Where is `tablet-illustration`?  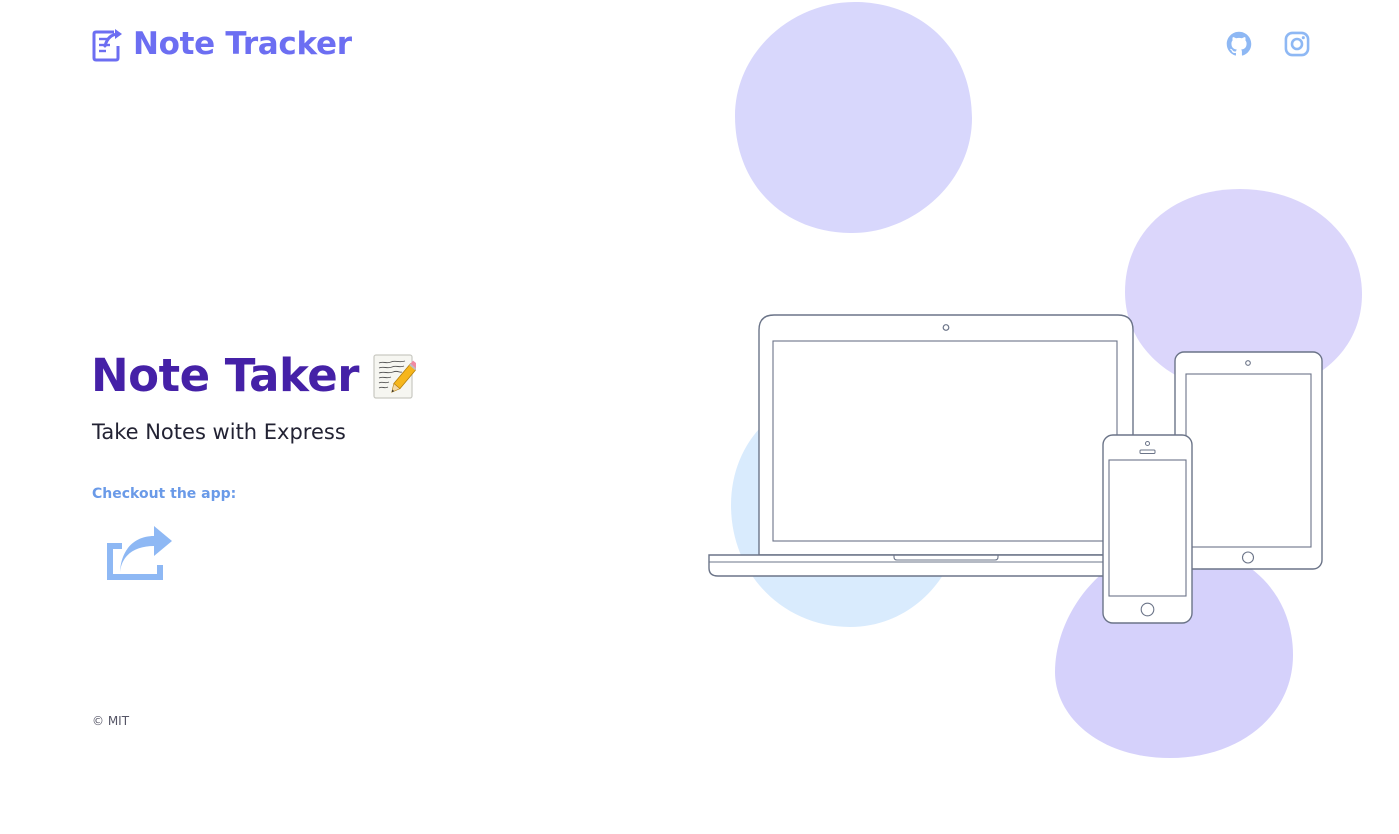 tablet-illustration is located at coordinates (1248, 460).